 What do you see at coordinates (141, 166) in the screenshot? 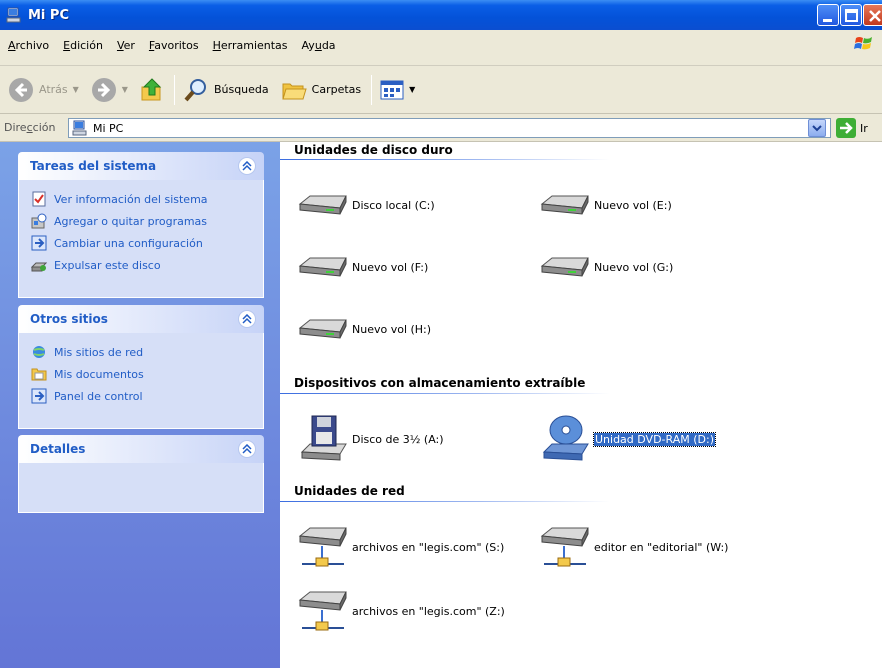
I see `system-tasks-header: Tareas del sistema` at bounding box center [141, 166].